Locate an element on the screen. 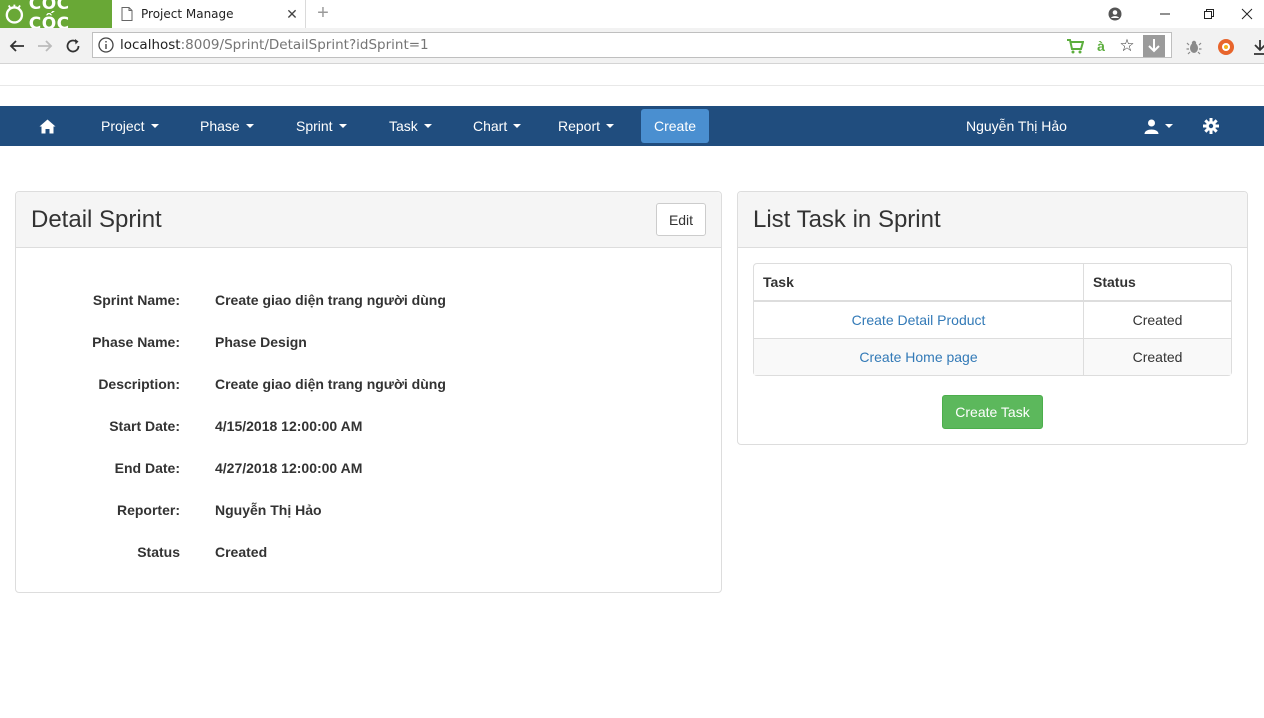 The width and height of the screenshot is (1264, 718). task-link: Create Detail Product is located at coordinates (919, 320).